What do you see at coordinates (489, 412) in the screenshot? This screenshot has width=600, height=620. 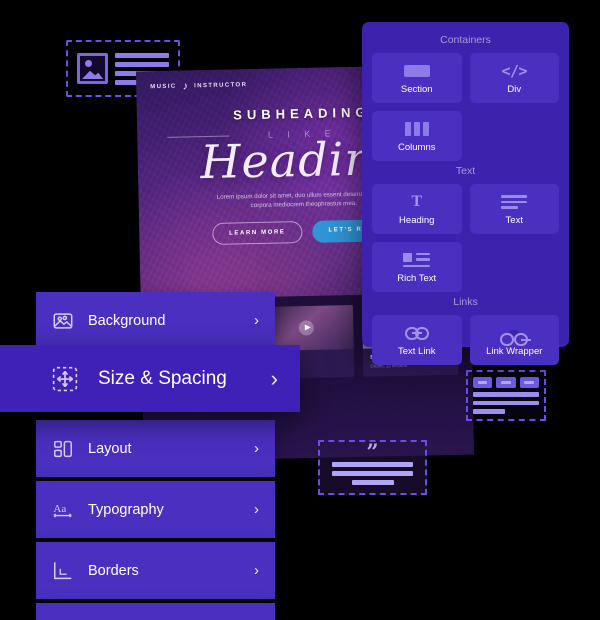 I see `columns-bar-short` at bounding box center [489, 412].